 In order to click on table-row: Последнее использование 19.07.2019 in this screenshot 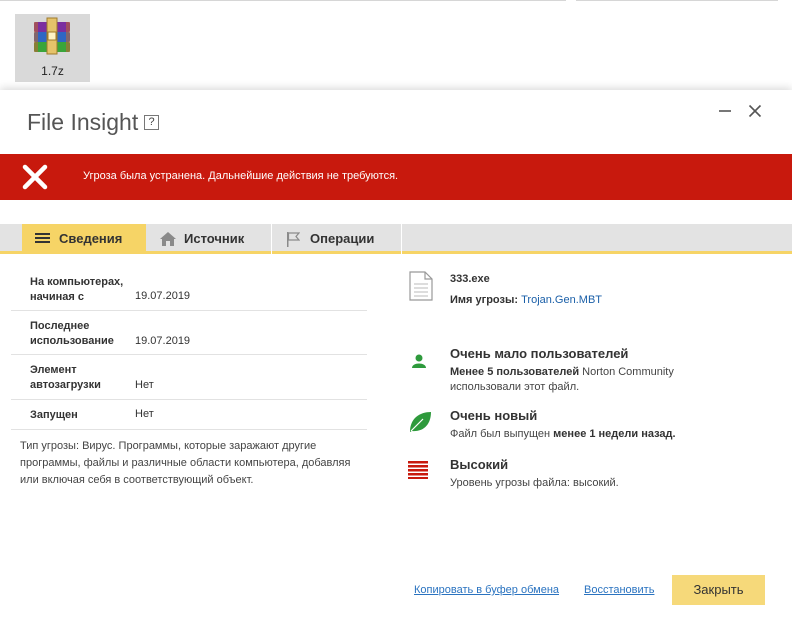, I will do `click(189, 333)`.